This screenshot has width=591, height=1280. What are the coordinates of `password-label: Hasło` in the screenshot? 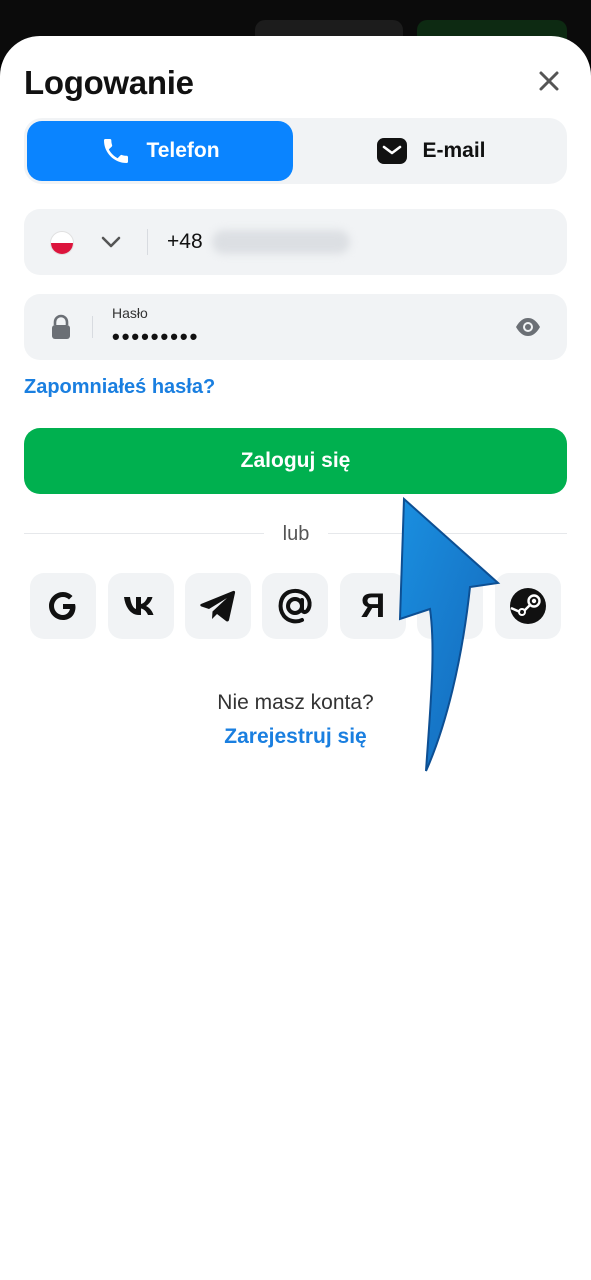 It's located at (130, 313).